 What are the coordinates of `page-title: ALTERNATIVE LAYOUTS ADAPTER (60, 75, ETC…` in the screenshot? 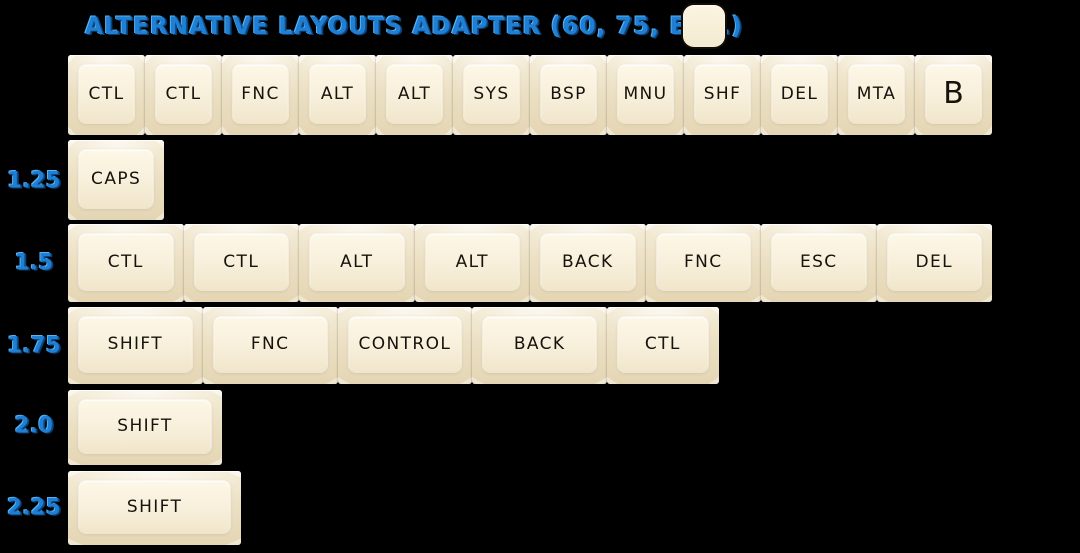 It's located at (414, 27).